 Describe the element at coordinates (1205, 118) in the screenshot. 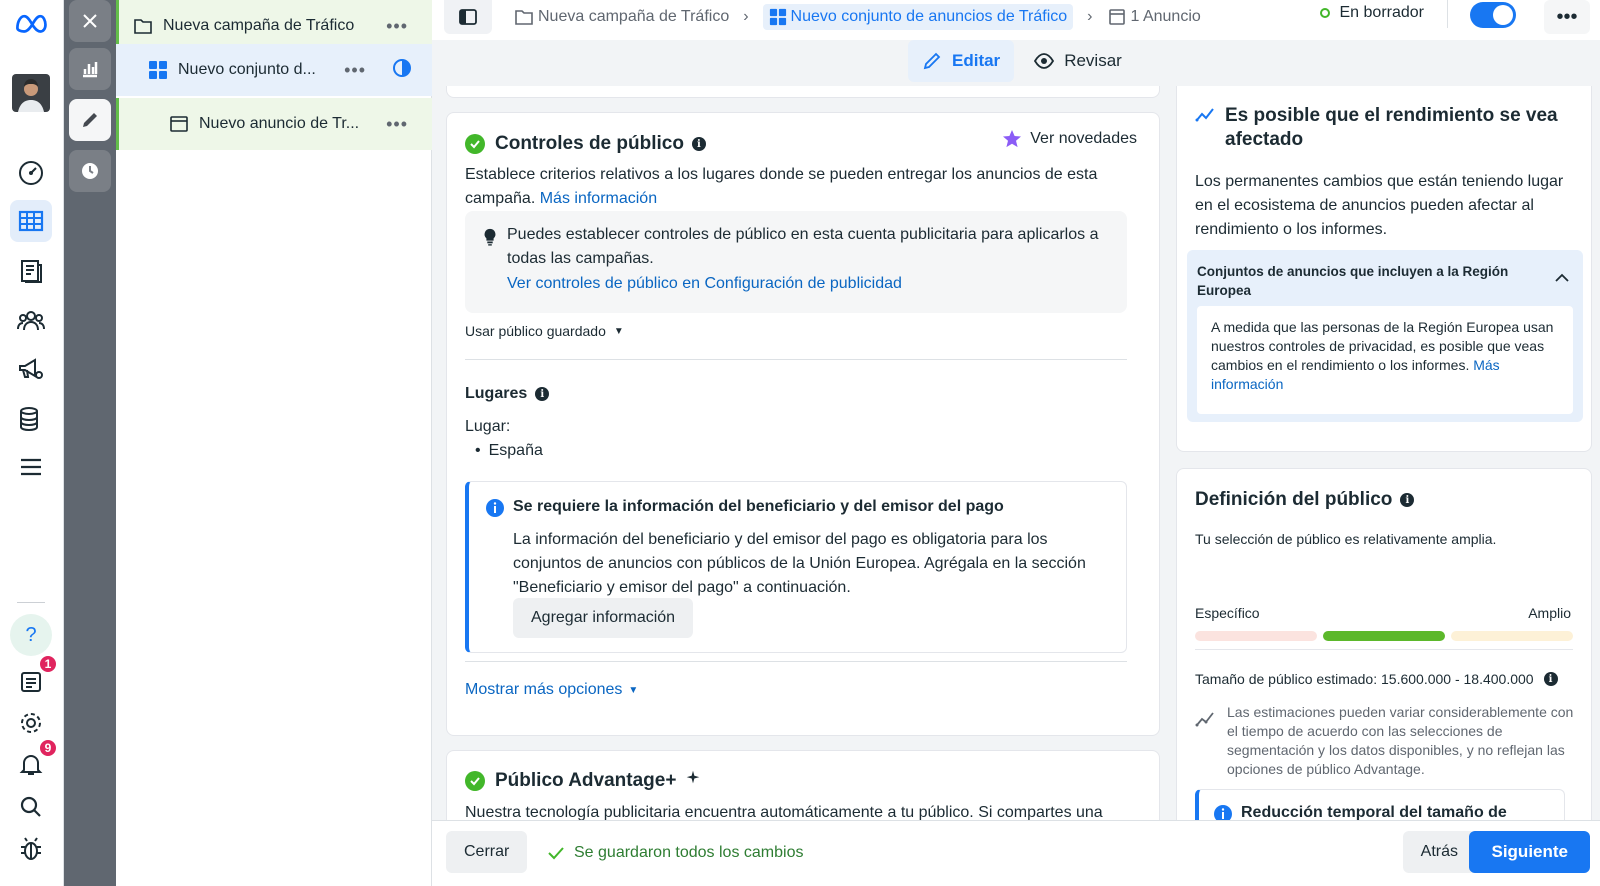

I see `trend-icon` at that location.